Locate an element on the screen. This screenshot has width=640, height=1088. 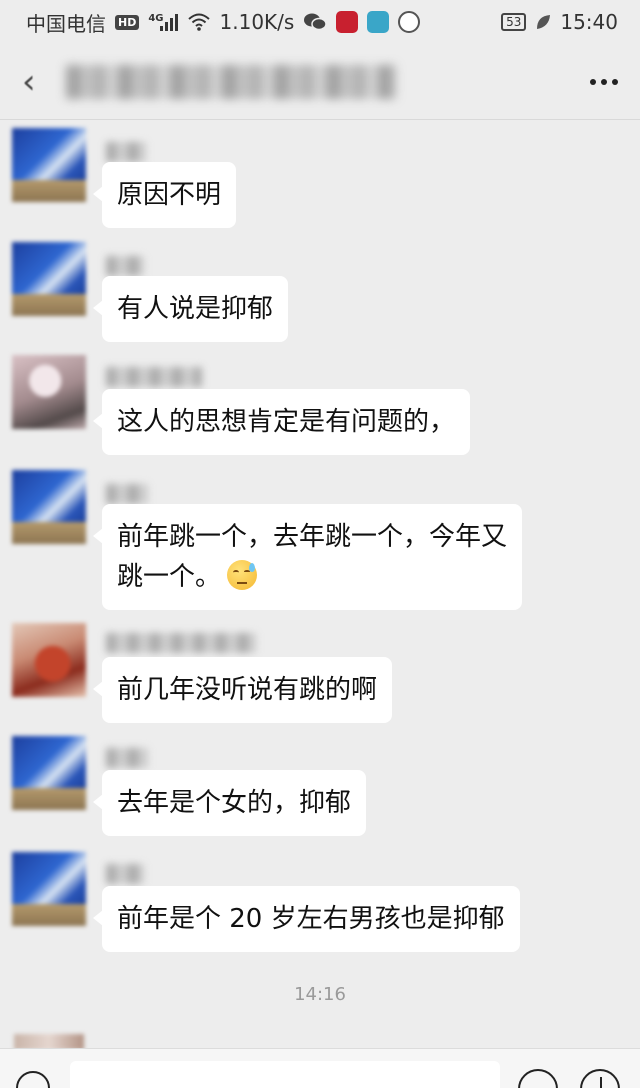
message-text: 这人的思想肯定是有问题的， is located at coordinates (286, 422).